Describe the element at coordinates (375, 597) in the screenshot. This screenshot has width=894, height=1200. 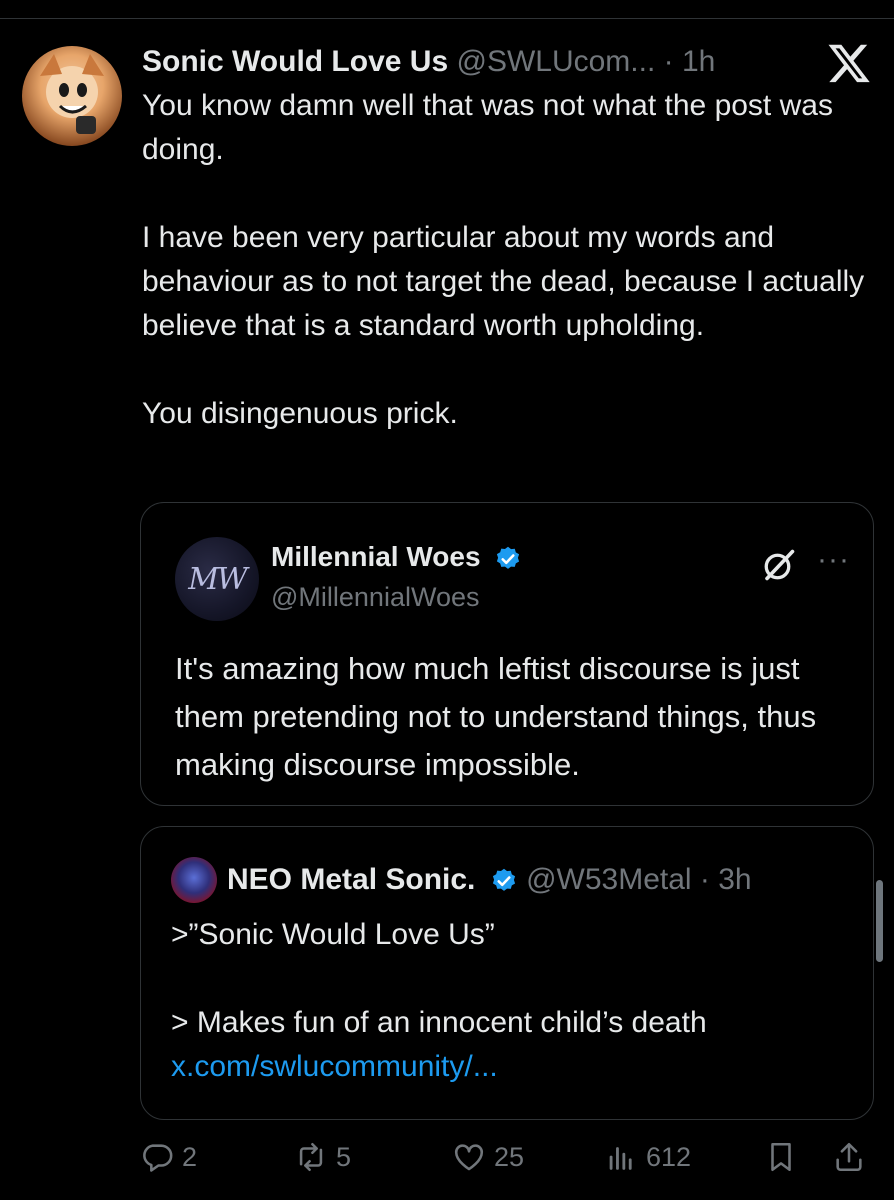
I see `quoted-author-handle: @MillennialWoes` at that location.